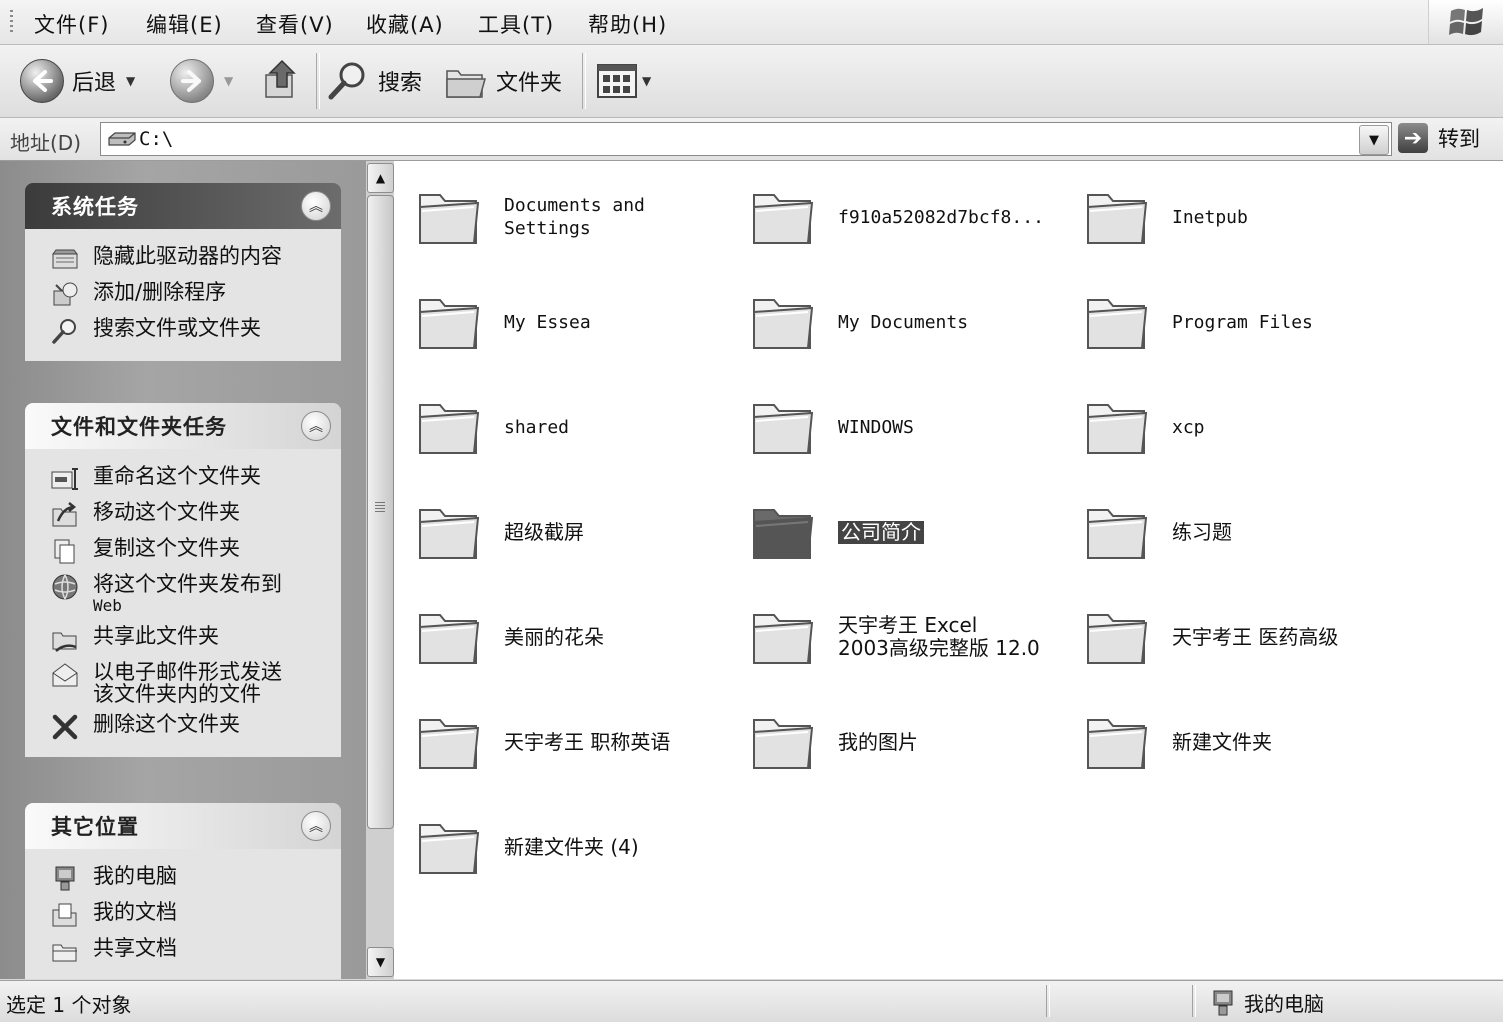 This screenshot has width=1503, height=1022. Describe the element at coordinates (160, 292) in the screenshot. I see `task-label: 添加/删除程序` at that location.